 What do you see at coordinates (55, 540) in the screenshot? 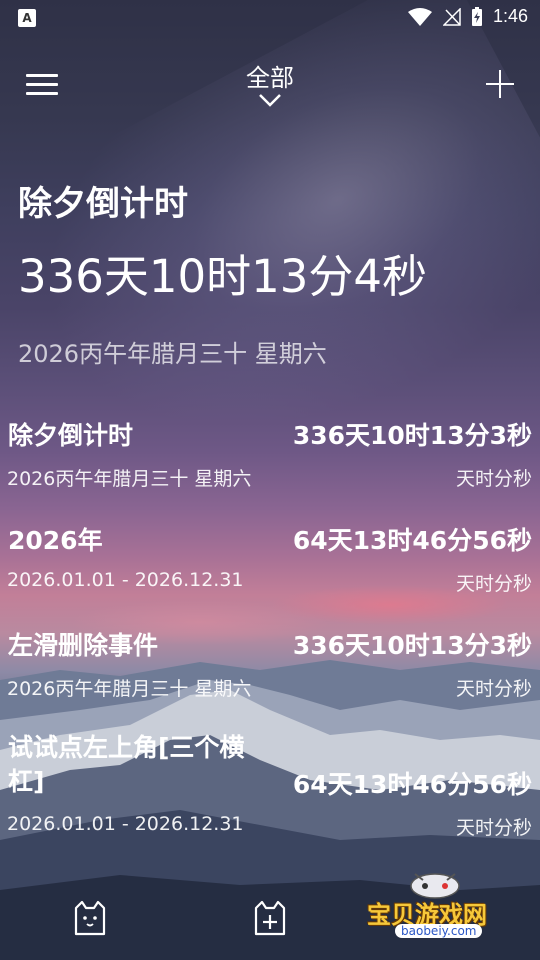
I see `event-title: 2026年` at bounding box center [55, 540].